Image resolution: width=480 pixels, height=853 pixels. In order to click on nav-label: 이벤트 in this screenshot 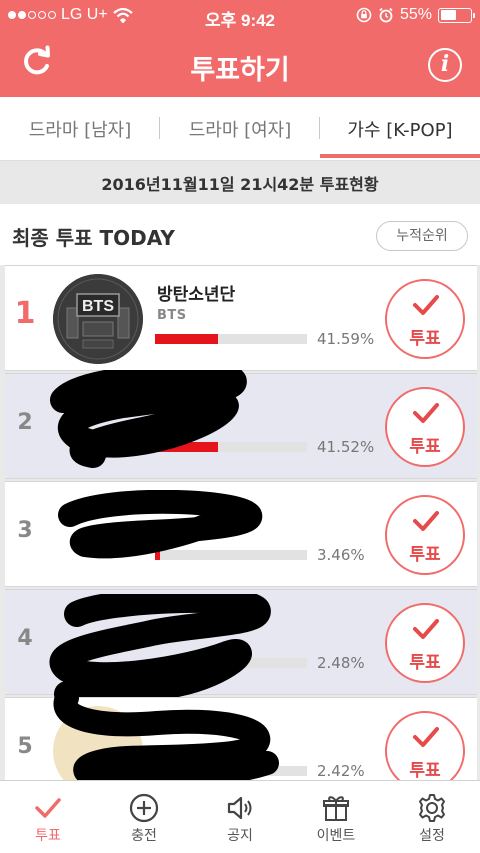, I will do `click(336, 836)`.